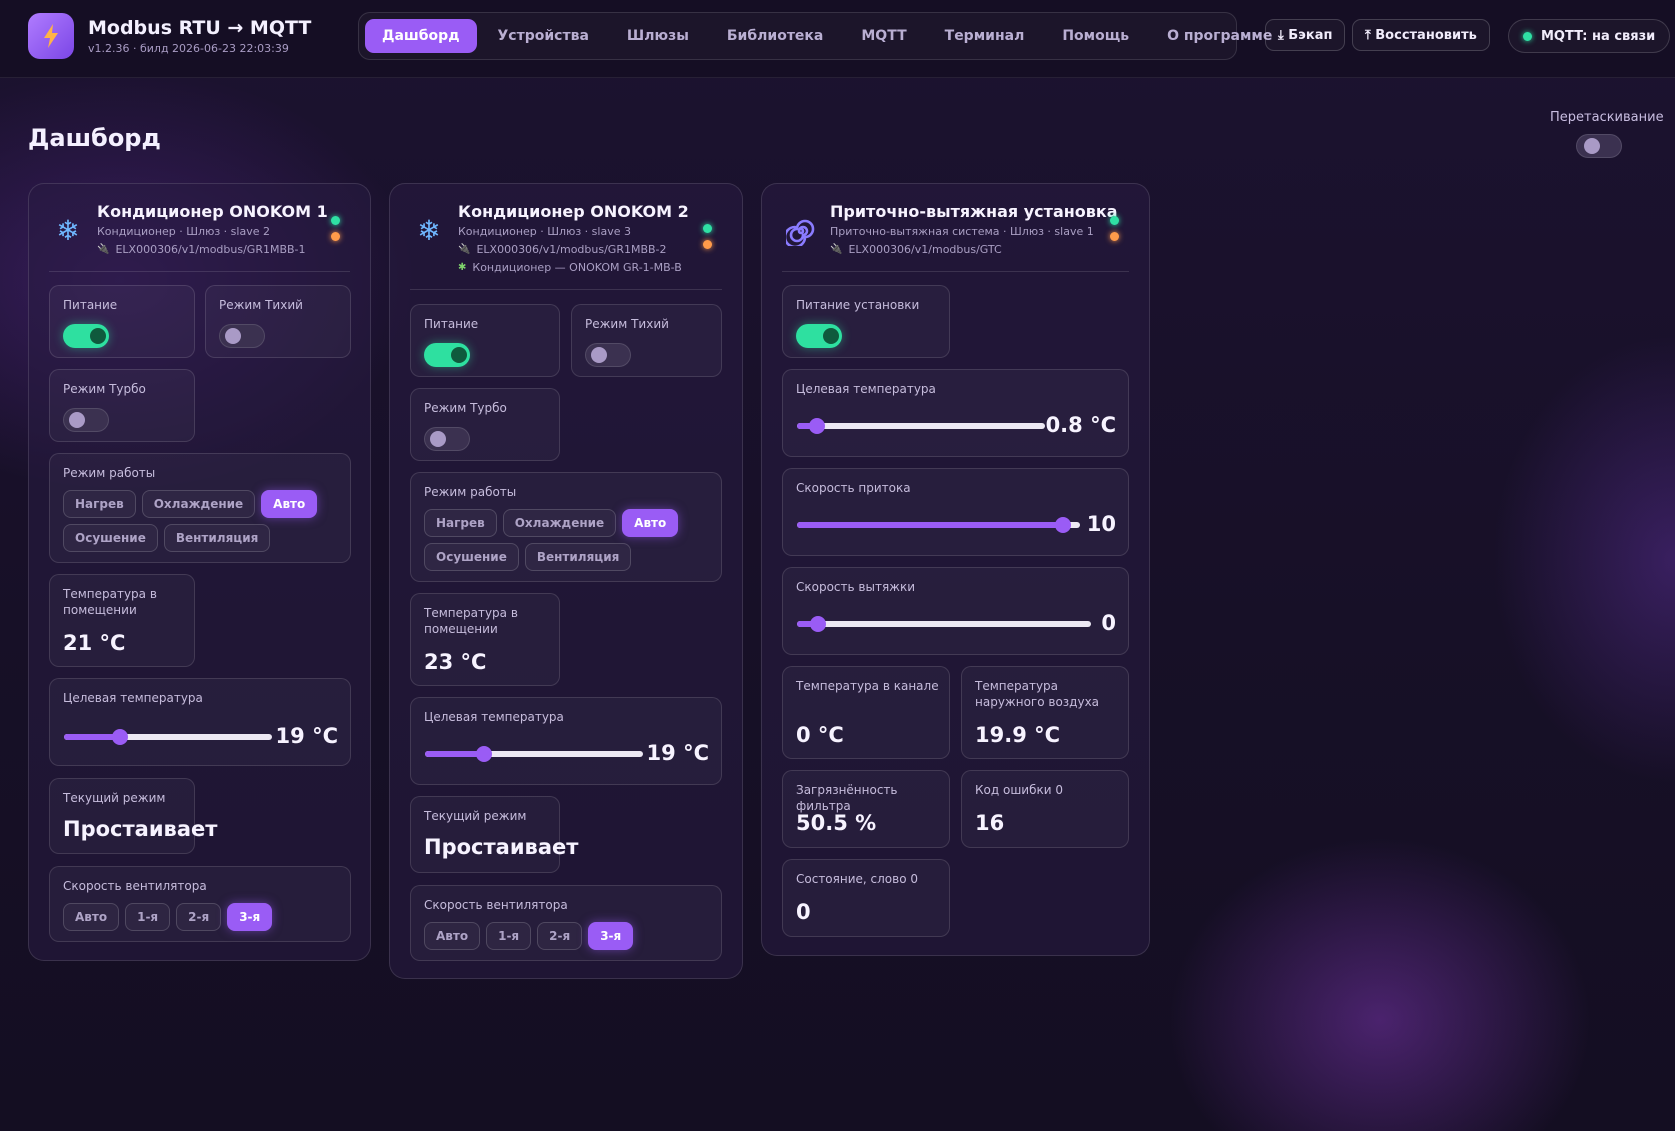  I want to click on room-temp-value: 23 °C, so click(455, 662).